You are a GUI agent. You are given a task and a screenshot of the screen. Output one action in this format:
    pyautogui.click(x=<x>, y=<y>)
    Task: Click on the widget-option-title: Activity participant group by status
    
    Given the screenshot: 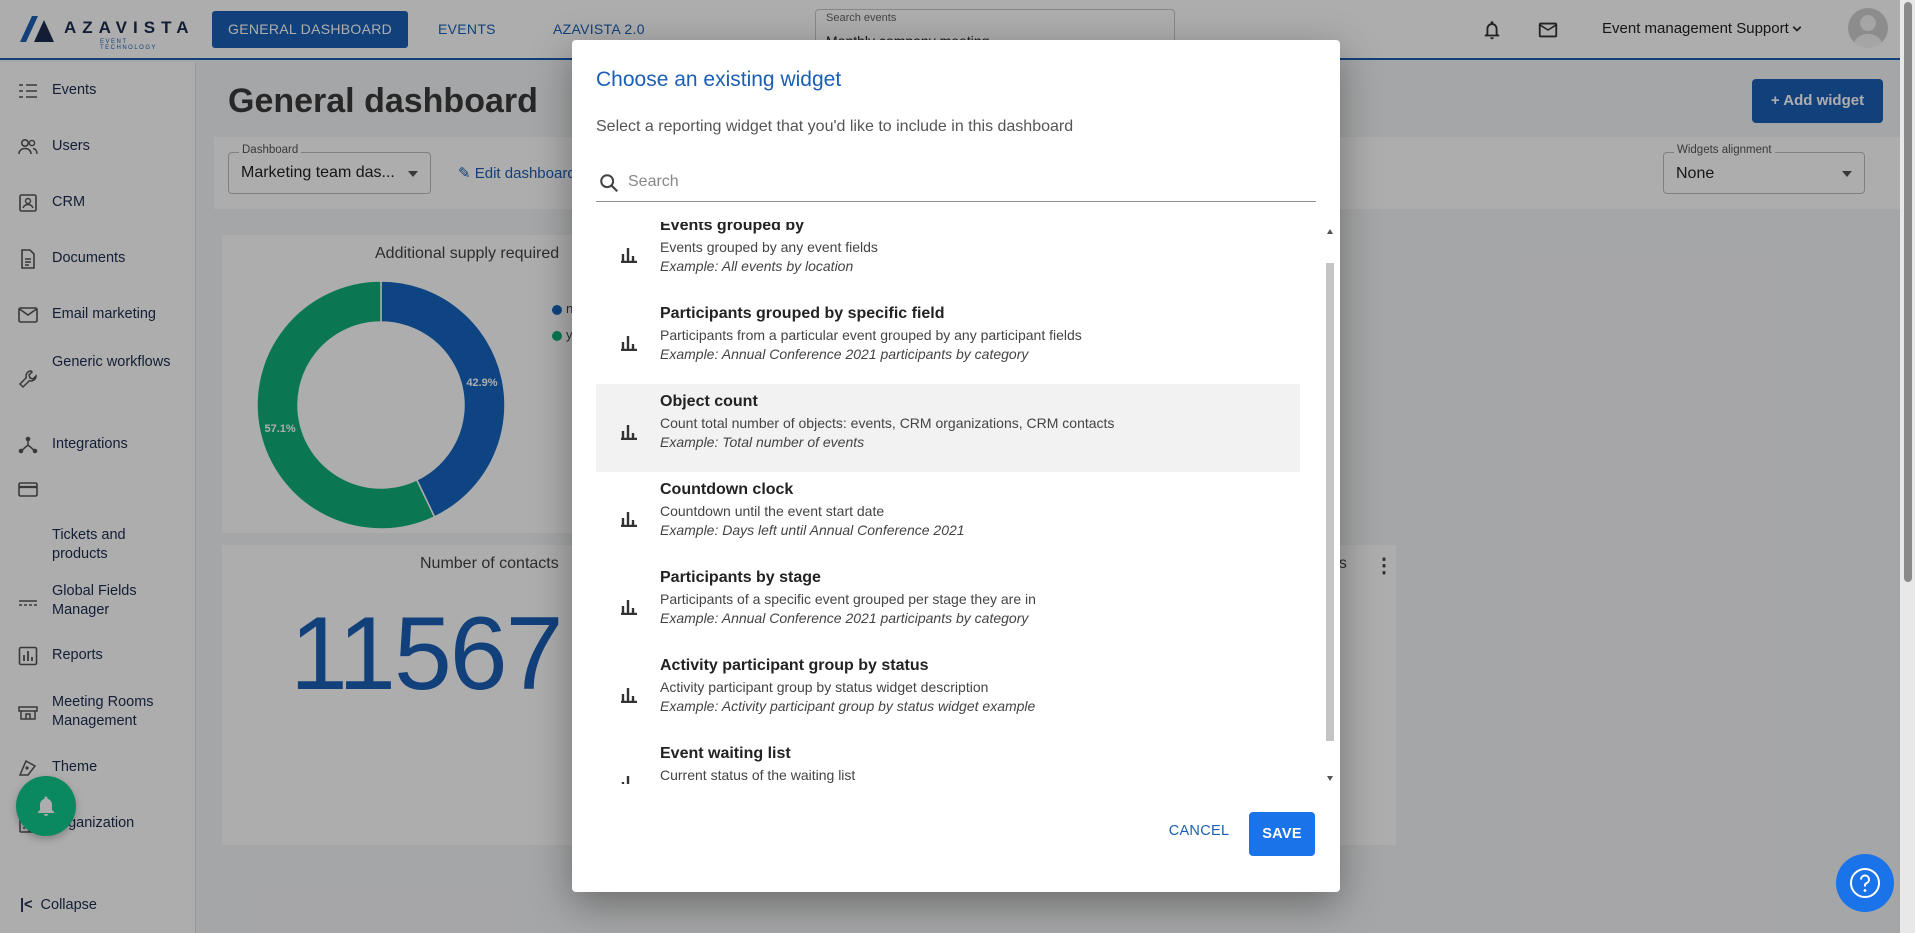 What is the action you would take?
    pyautogui.click(x=794, y=665)
    